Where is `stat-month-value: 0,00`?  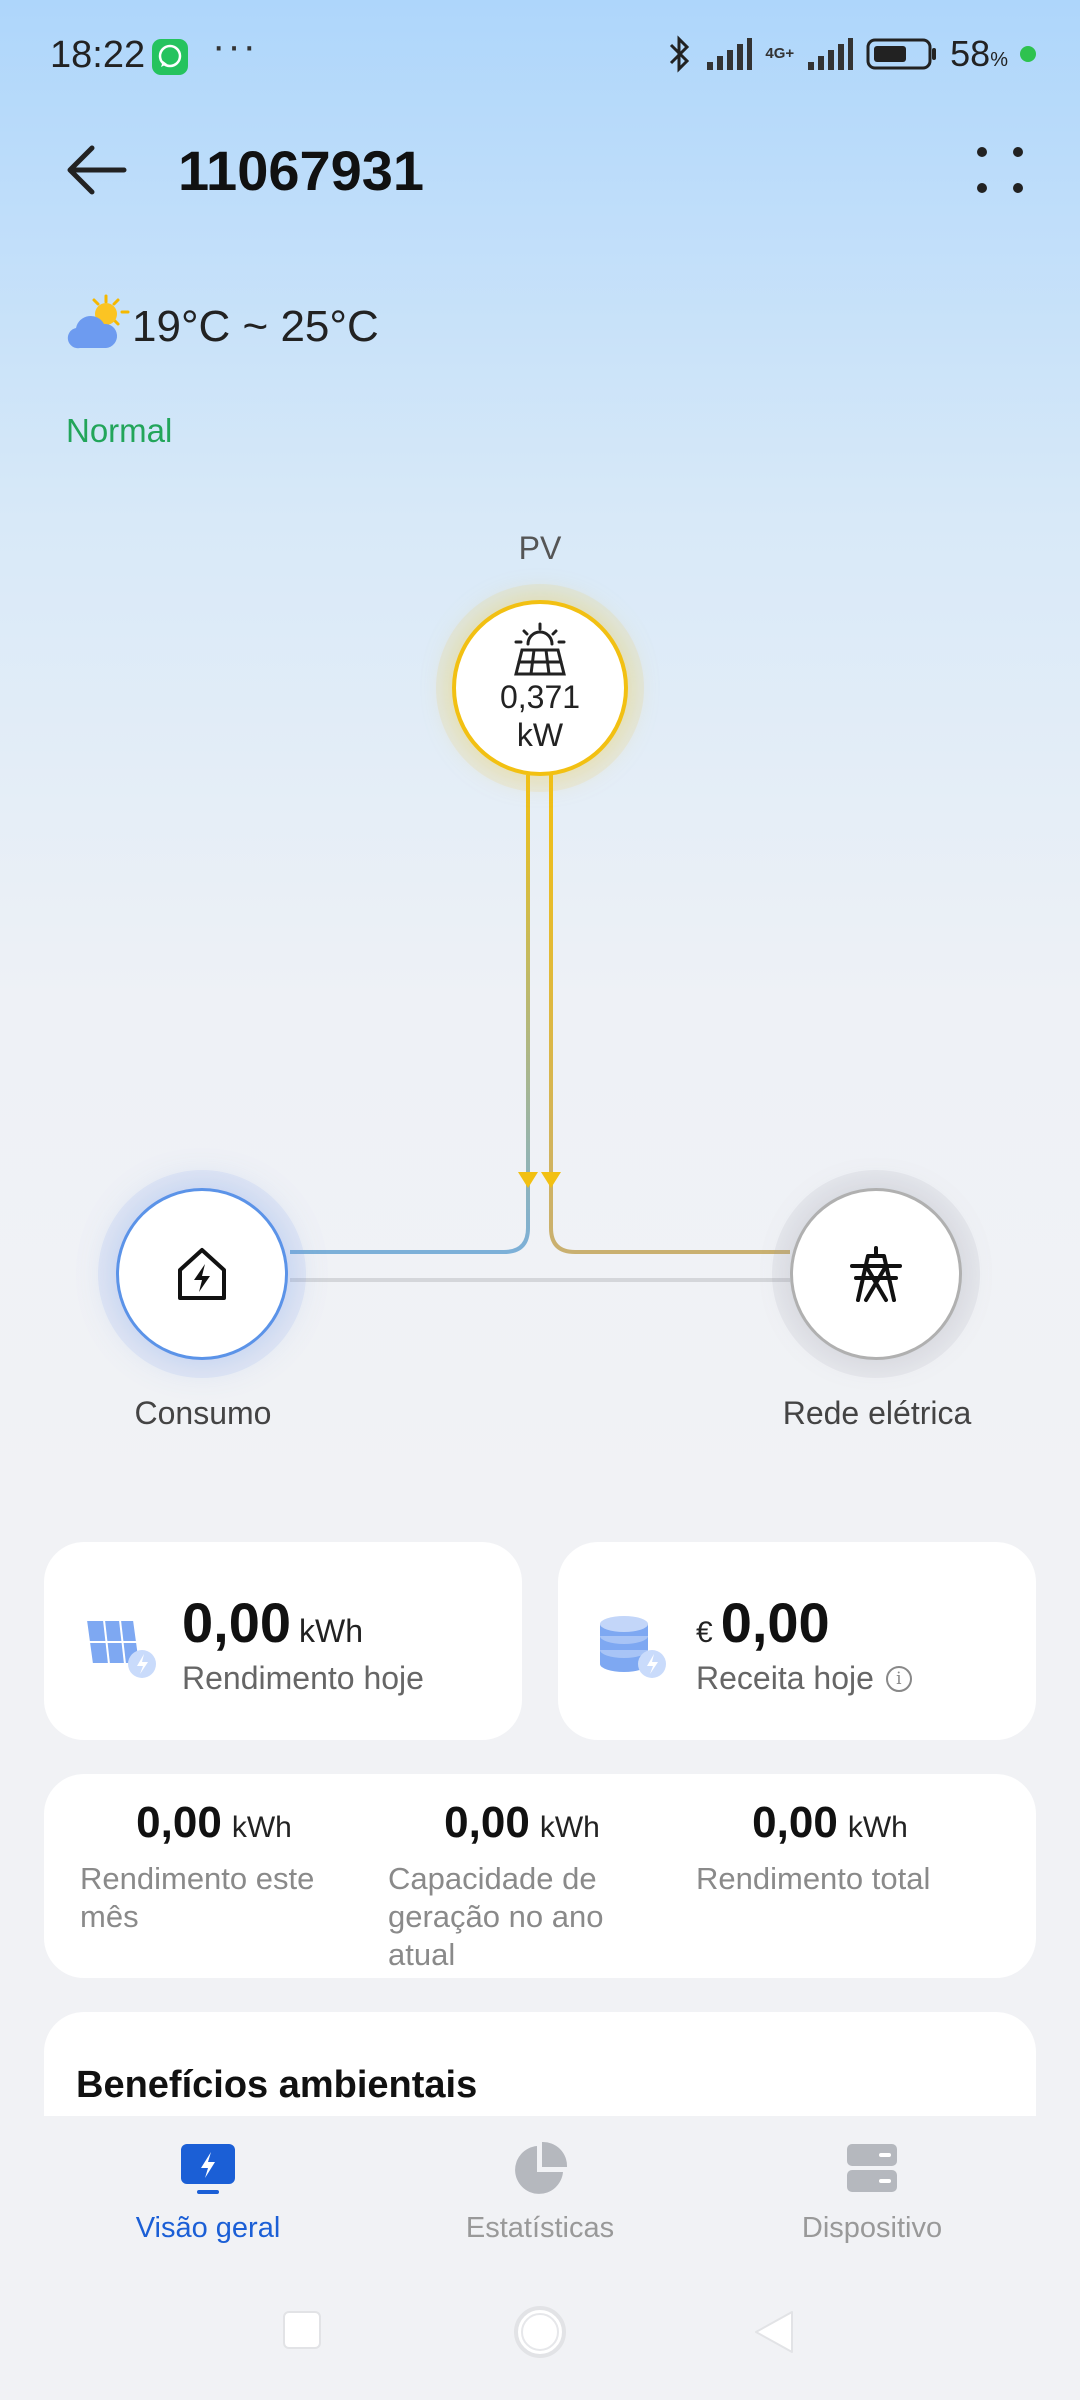 stat-month-value: 0,00 is located at coordinates (179, 1822).